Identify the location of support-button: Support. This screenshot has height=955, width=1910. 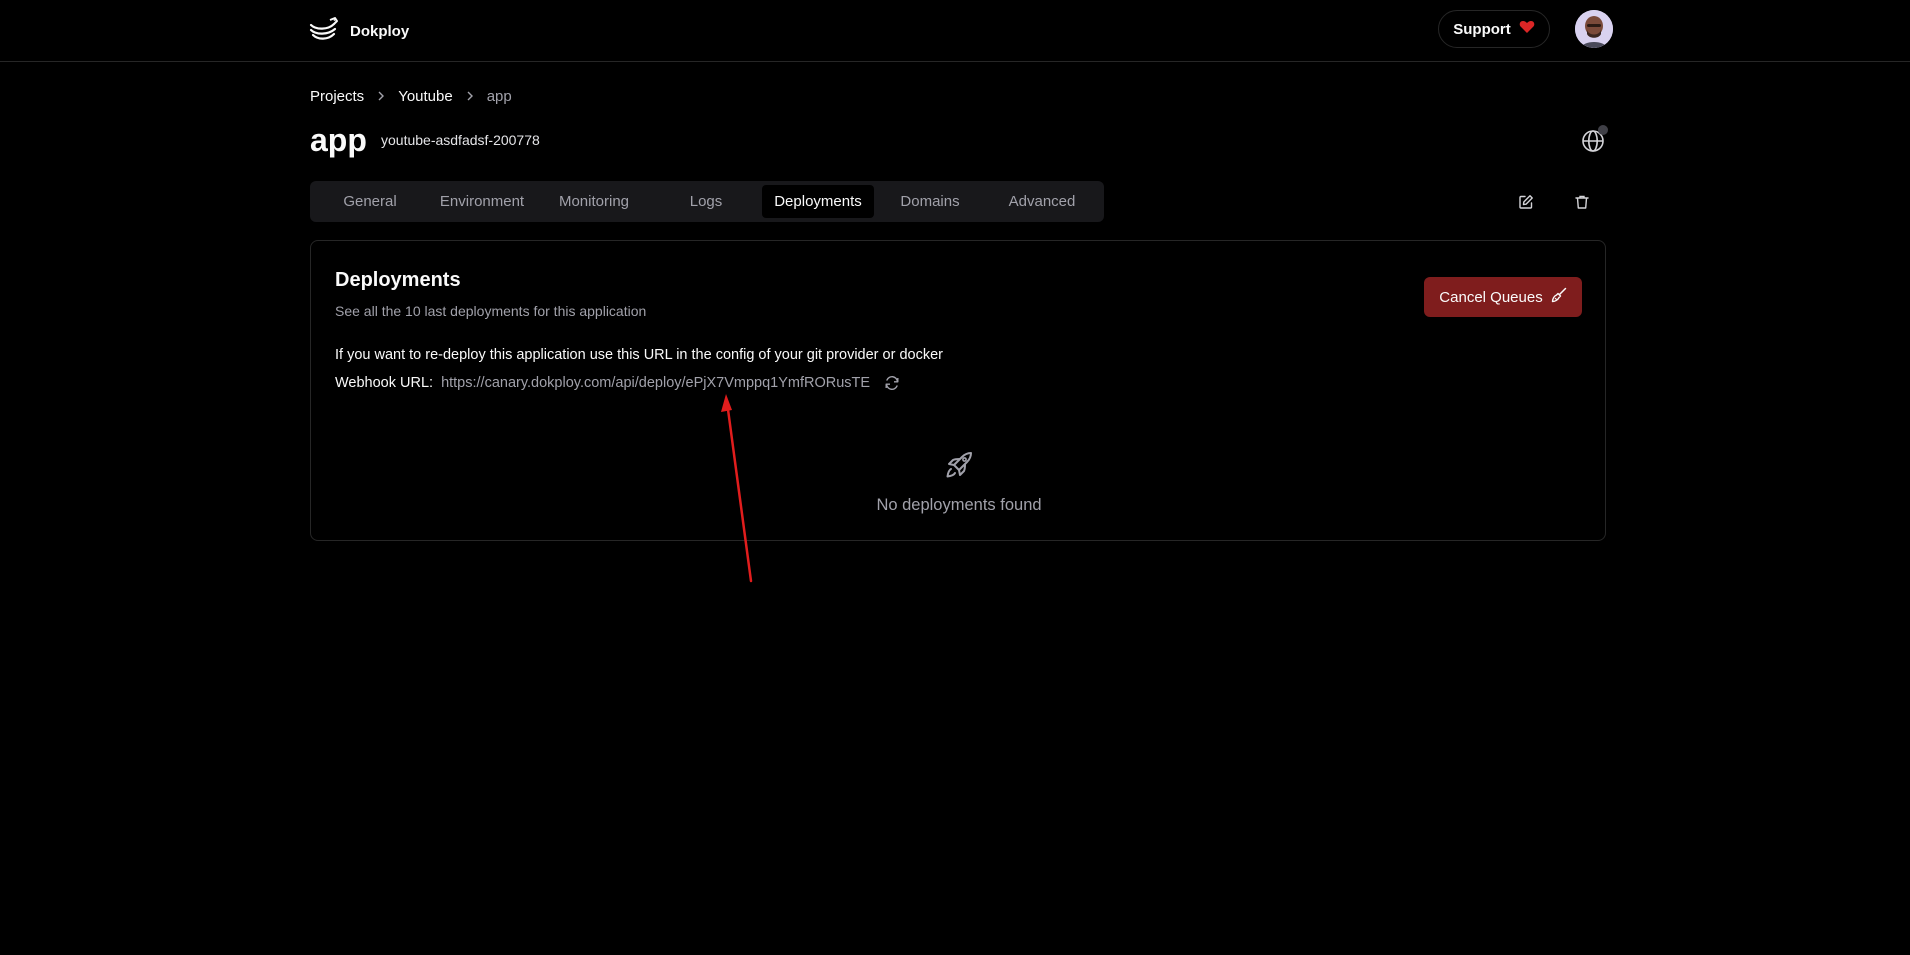
(1494, 29).